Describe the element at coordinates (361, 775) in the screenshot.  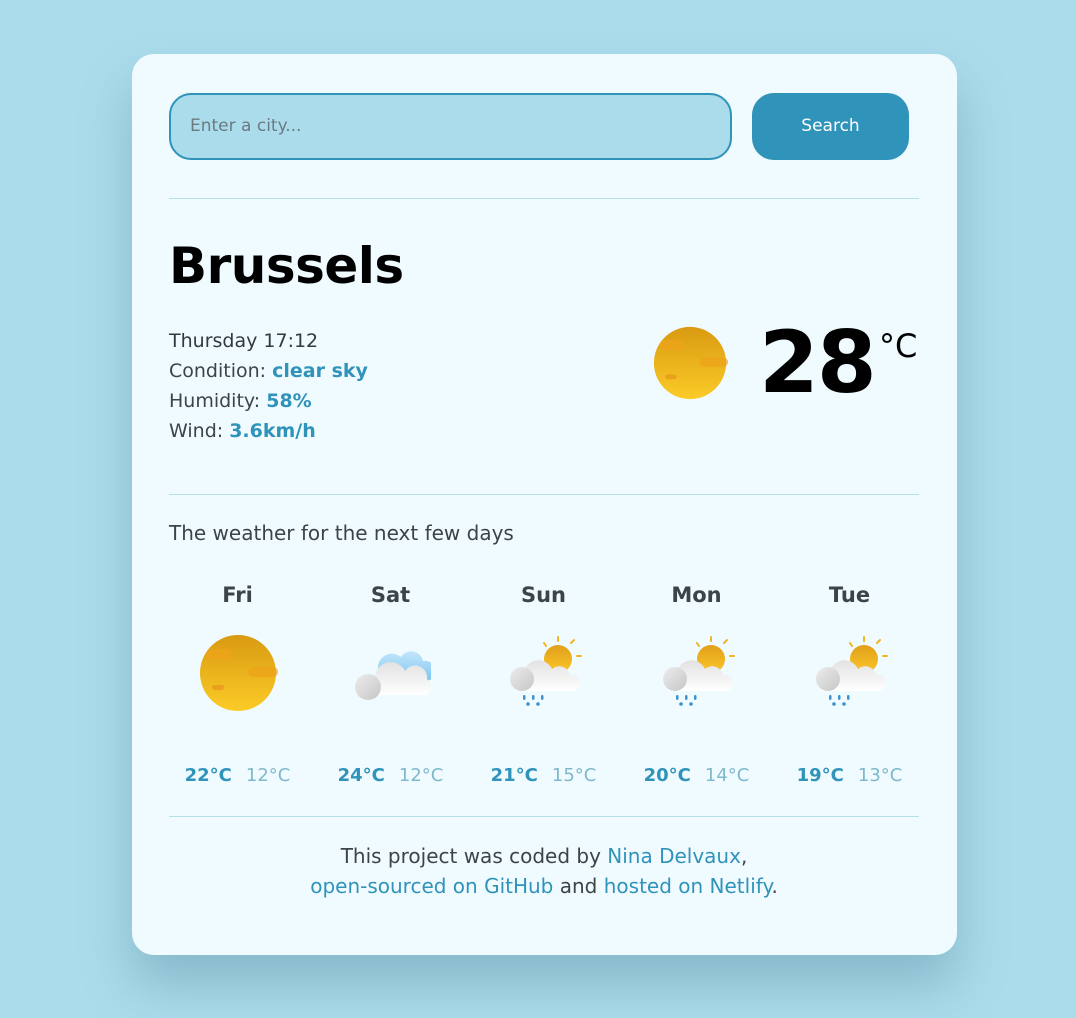
I see `forecast-max: 24°C` at that location.